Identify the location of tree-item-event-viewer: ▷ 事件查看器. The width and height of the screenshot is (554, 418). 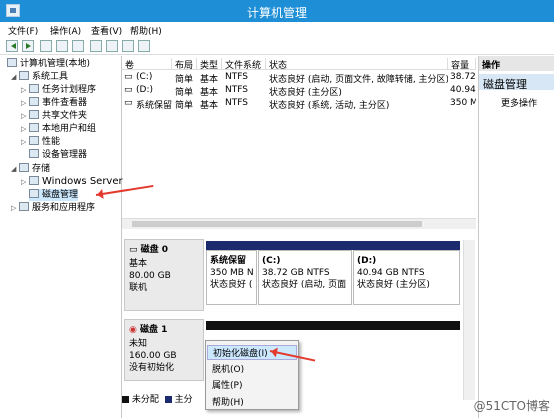
(54, 103).